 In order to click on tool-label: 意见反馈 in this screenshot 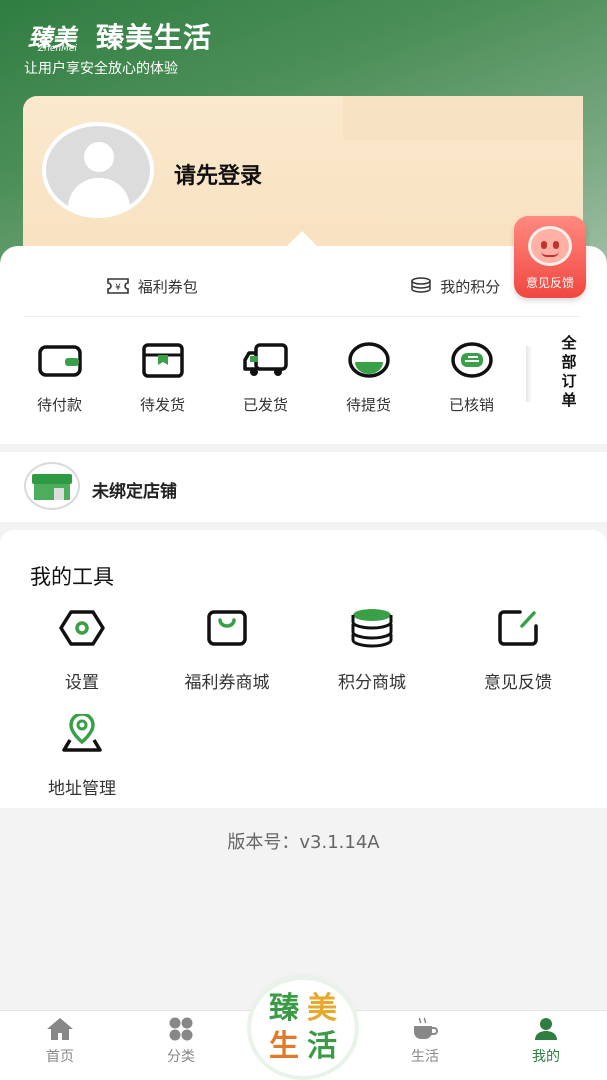, I will do `click(518, 683)`.